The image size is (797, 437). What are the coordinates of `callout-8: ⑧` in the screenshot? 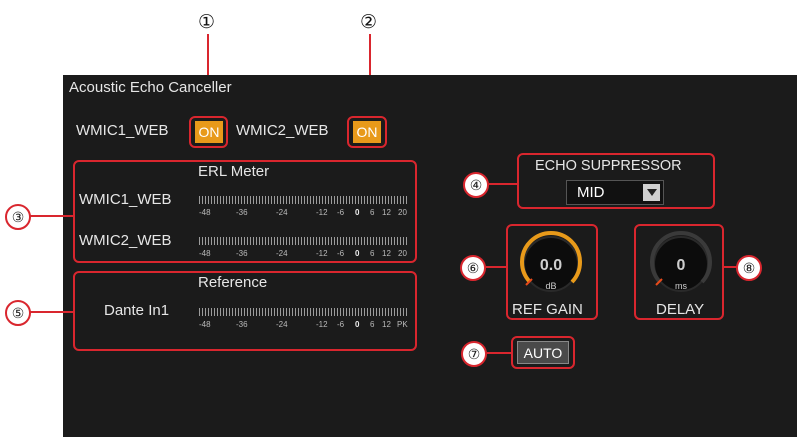 It's located at (749, 268).